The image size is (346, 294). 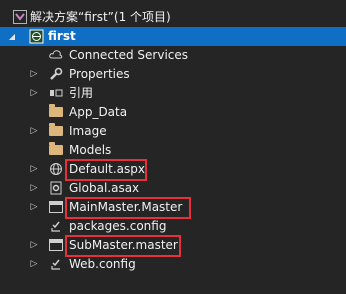 I want to click on solution-node: 解决方案“first”(1 个项目), so click(x=173, y=17).